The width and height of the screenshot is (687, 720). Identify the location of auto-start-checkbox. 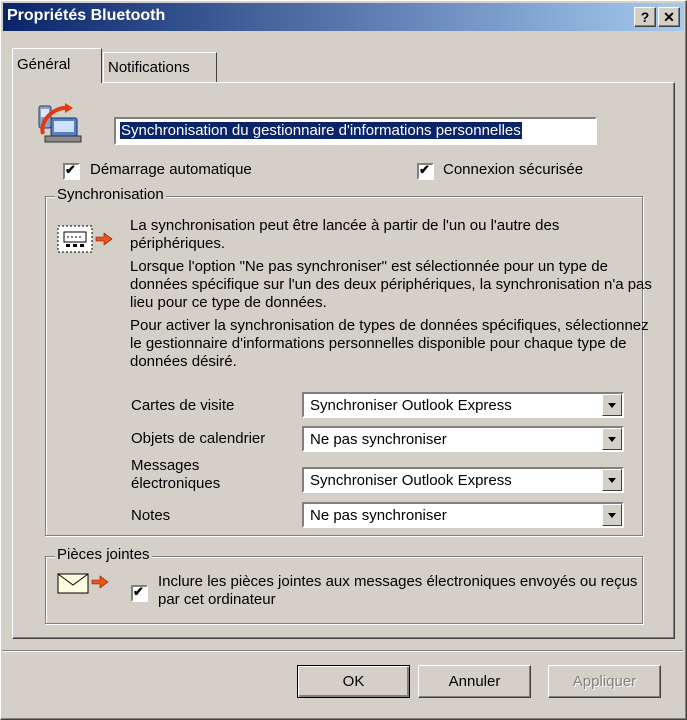
(71, 171).